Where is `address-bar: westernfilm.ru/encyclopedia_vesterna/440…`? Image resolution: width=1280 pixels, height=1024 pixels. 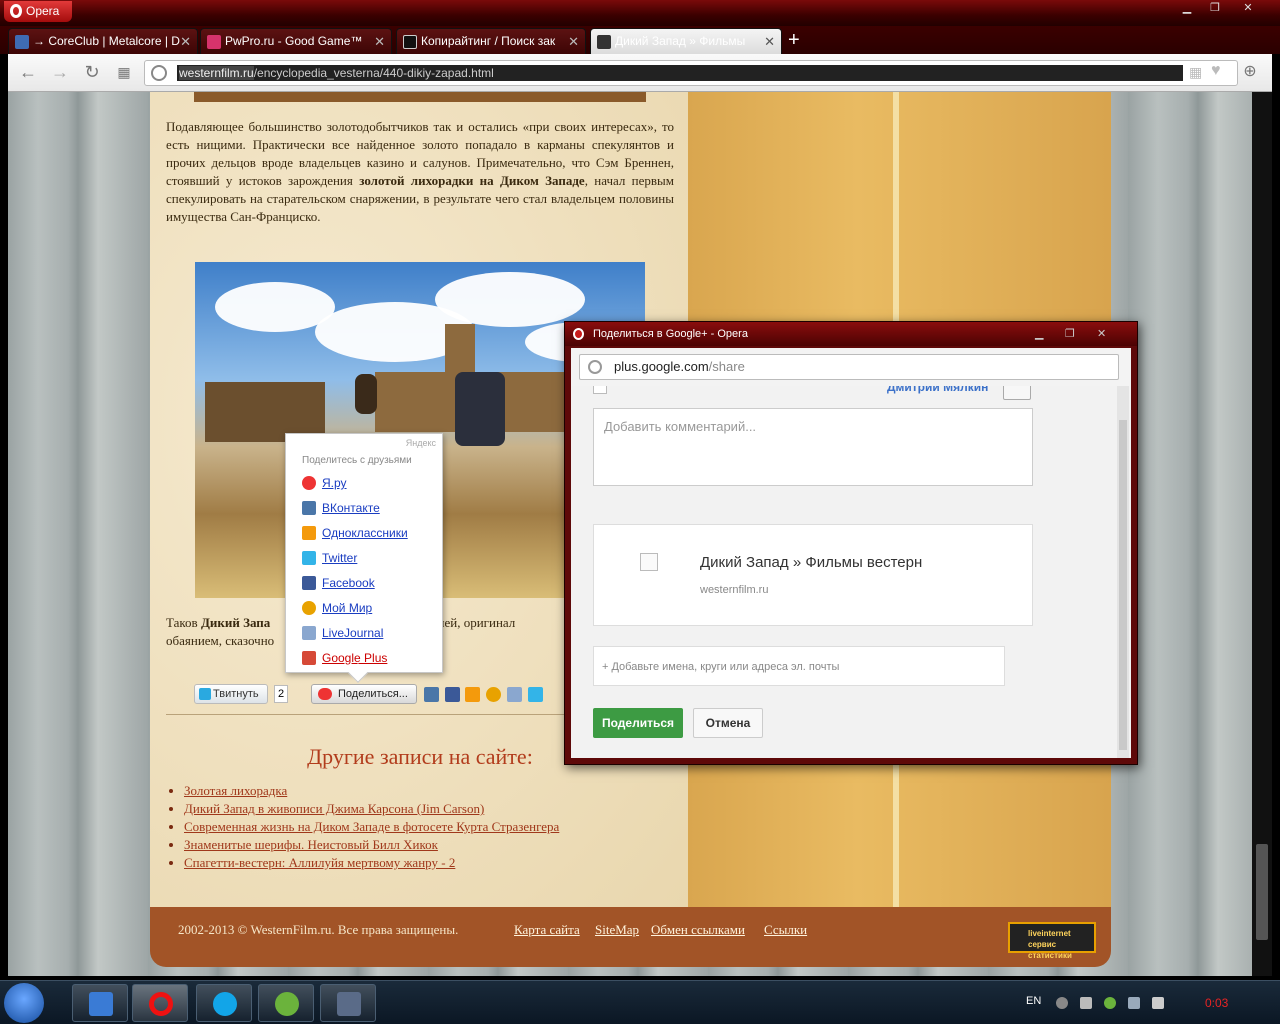 address-bar: westernfilm.ru/encyclopedia_vesterna/440… is located at coordinates (691, 73).